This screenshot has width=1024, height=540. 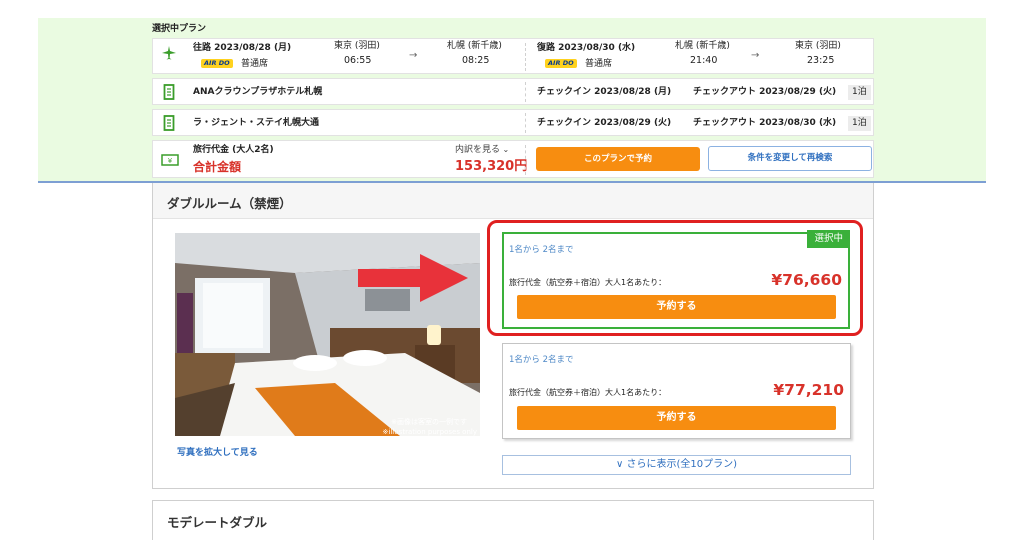 I want to click on outbound-label: 往路 2023/08/28 (月), so click(x=242, y=48).